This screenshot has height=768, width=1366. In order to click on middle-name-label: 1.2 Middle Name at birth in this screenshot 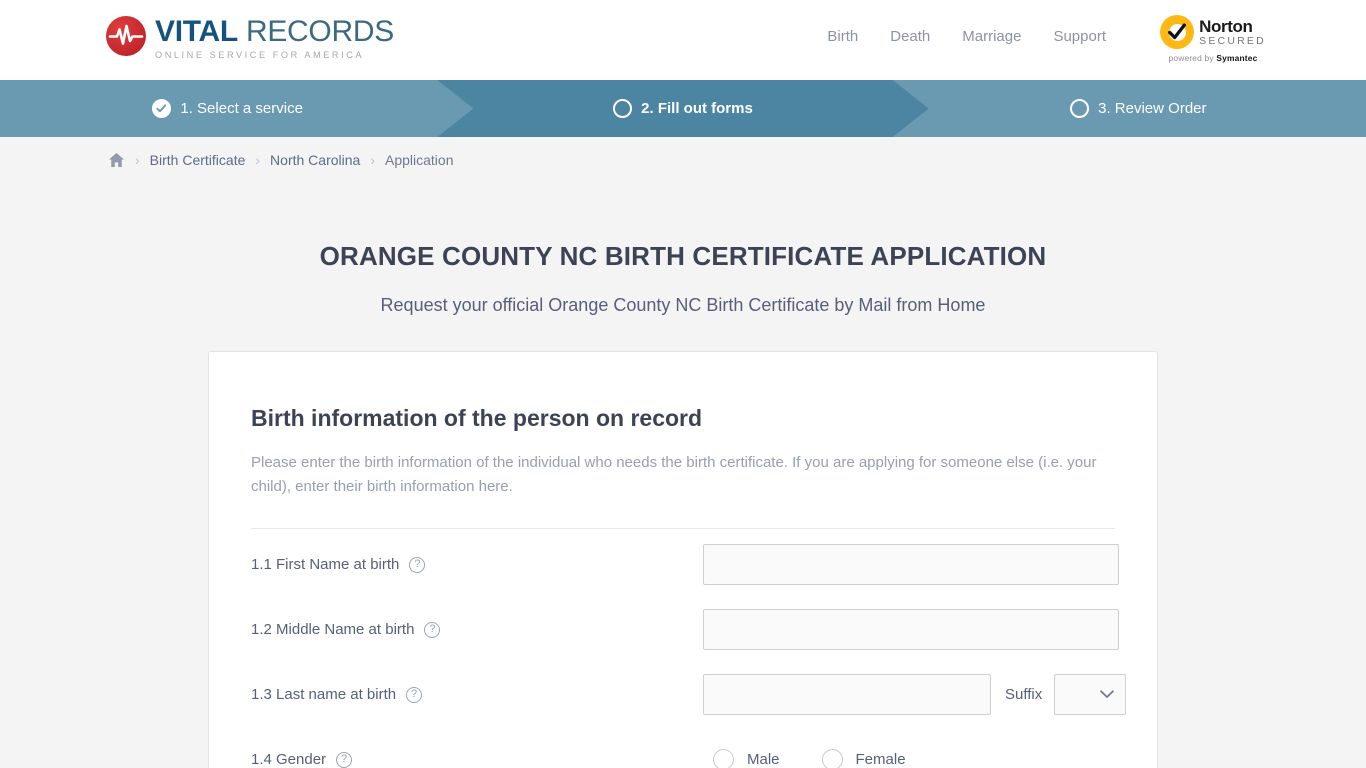, I will do `click(333, 629)`.